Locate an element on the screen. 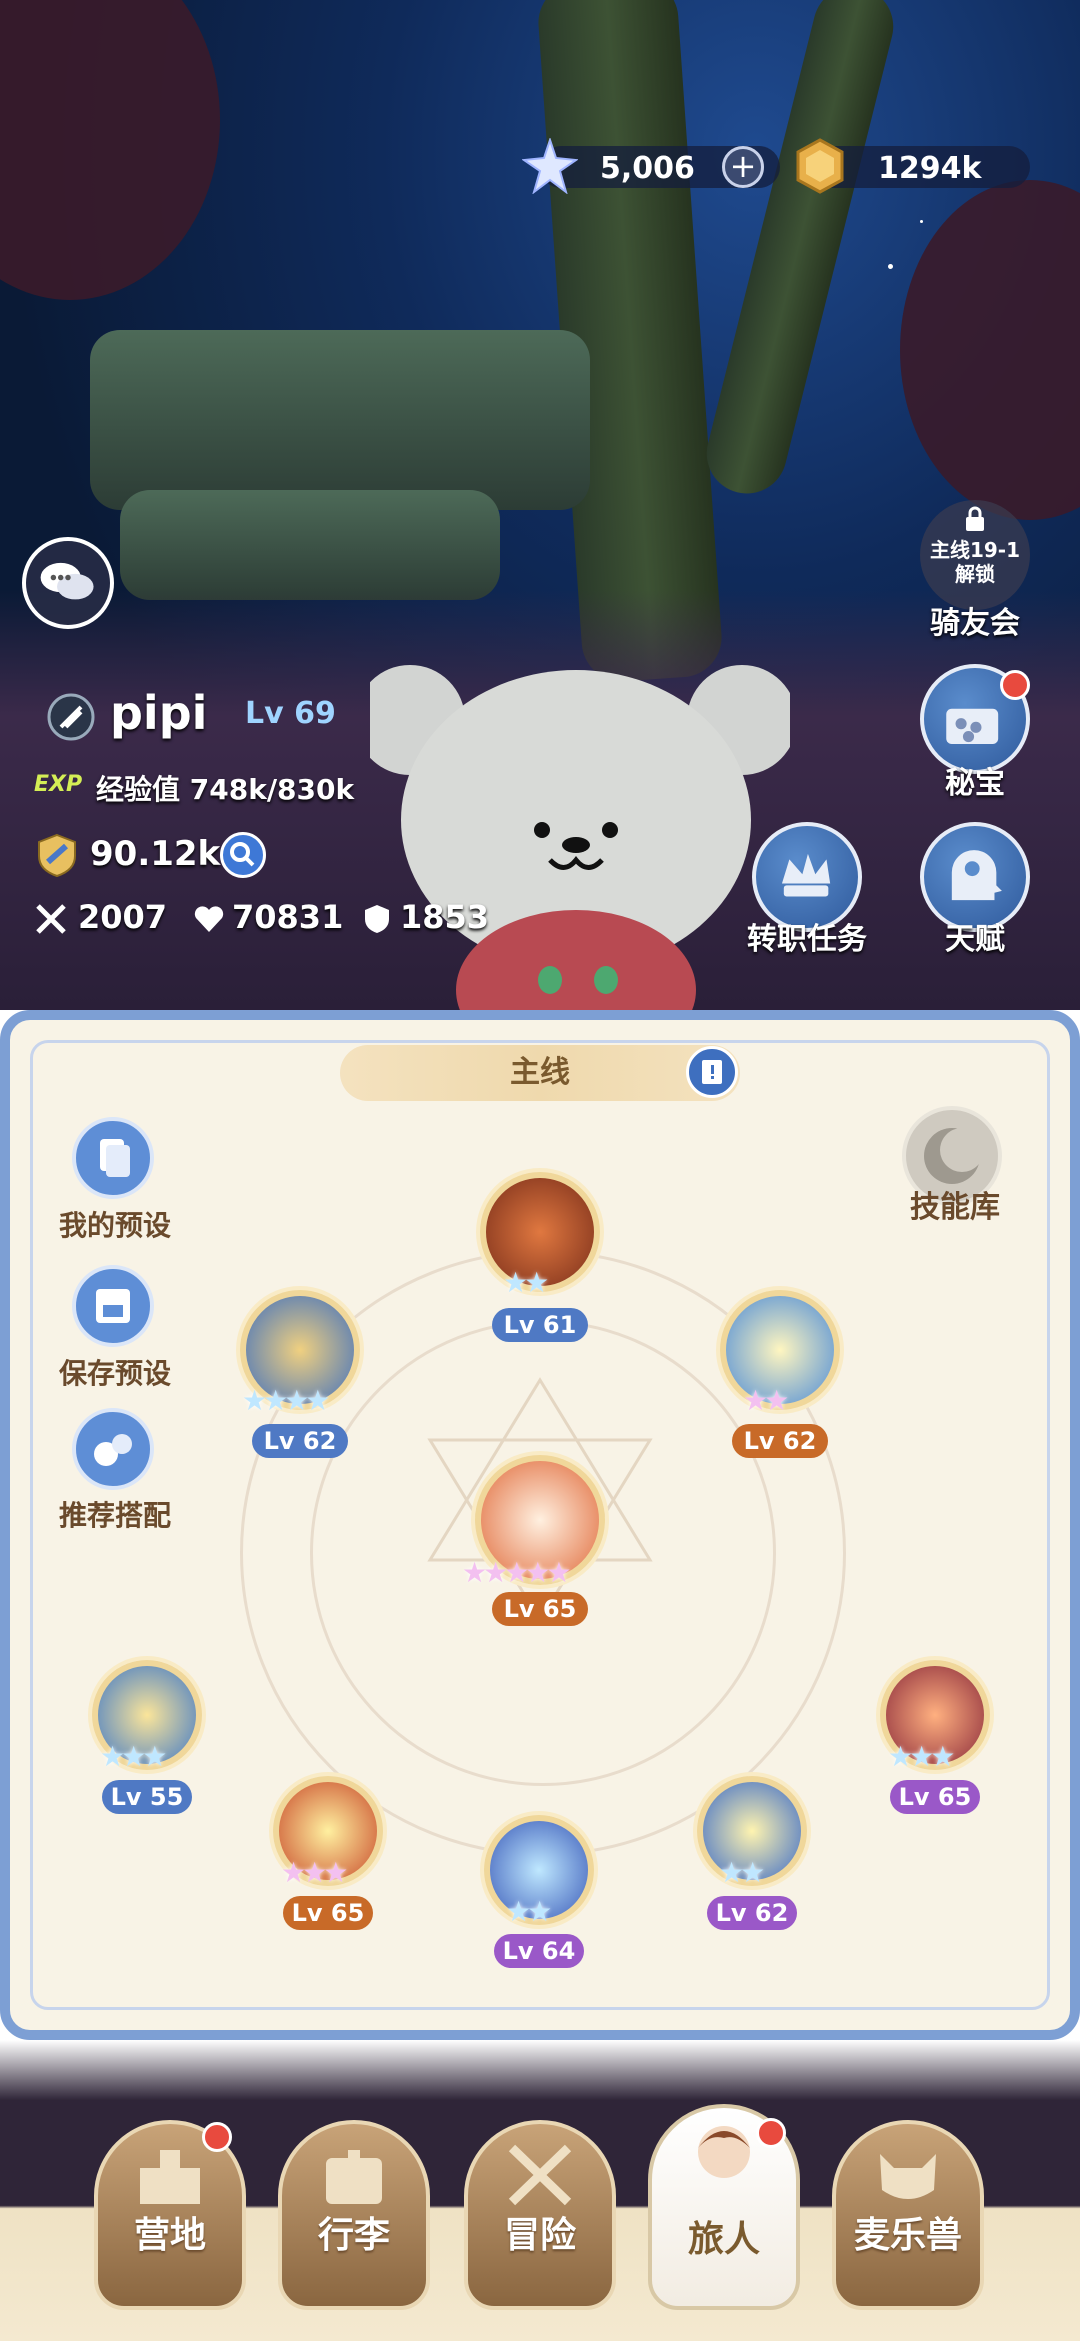 The width and height of the screenshot is (1080, 2341). attack-value: 2007 is located at coordinates (123, 917).